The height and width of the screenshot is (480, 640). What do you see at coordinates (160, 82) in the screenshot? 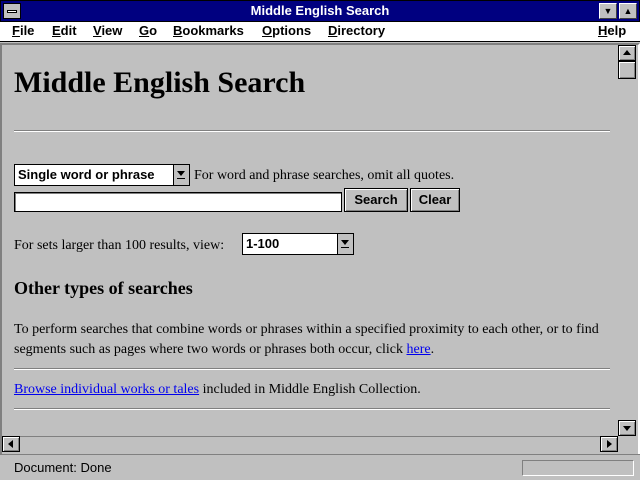
I see `page-title: Middle English Search` at bounding box center [160, 82].